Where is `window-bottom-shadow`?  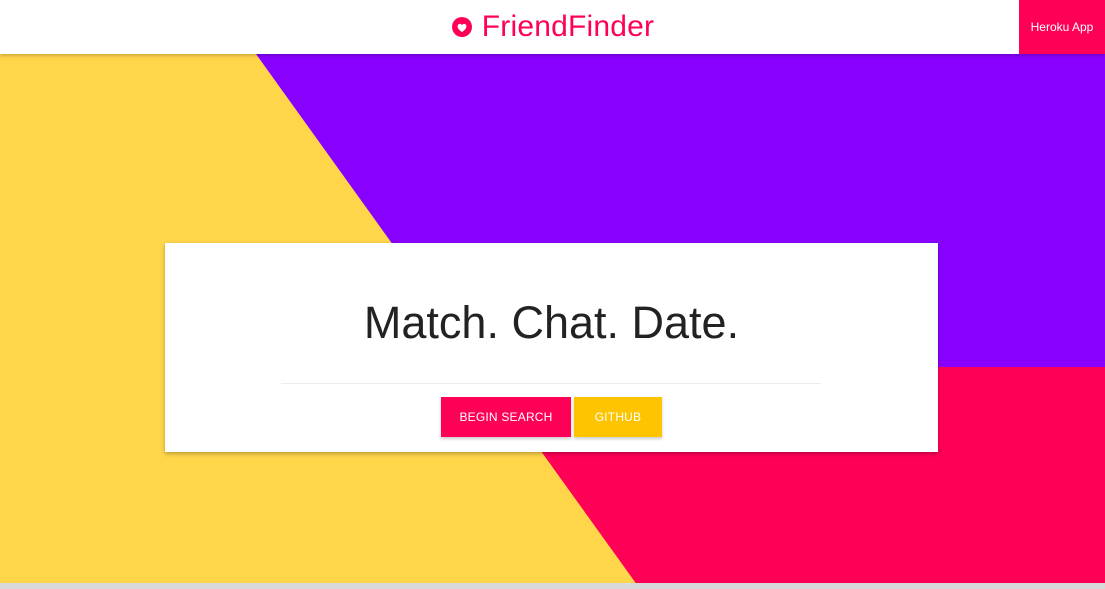
window-bottom-shadow is located at coordinates (552, 586).